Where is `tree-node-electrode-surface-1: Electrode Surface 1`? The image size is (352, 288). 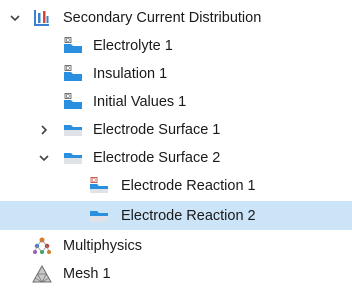
tree-node-electrode-surface-1: Electrode Surface 1 is located at coordinates (176, 130).